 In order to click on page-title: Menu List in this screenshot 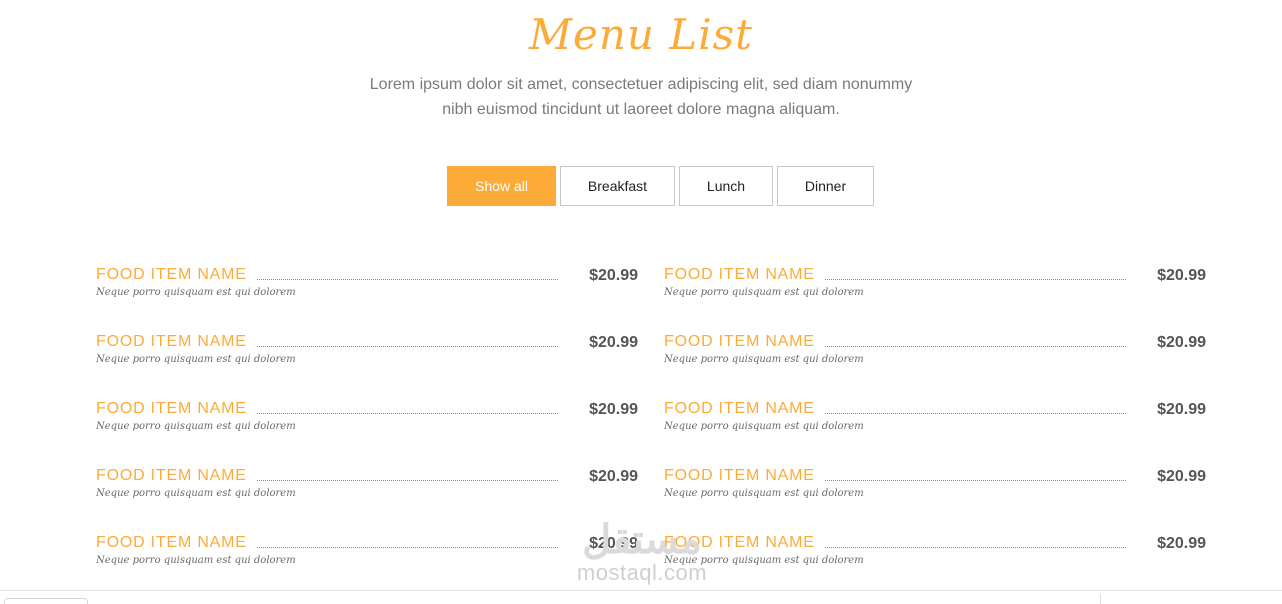, I will do `click(641, 34)`.